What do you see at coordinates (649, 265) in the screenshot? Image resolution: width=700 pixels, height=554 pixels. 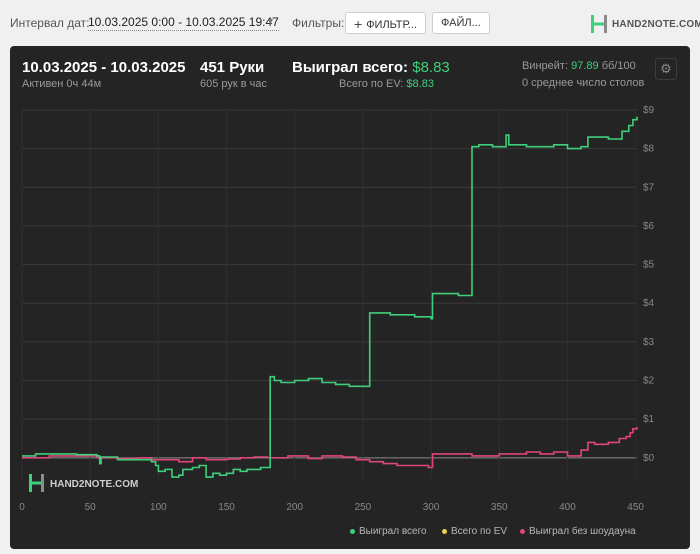 I see `y-tick-label: $5` at bounding box center [649, 265].